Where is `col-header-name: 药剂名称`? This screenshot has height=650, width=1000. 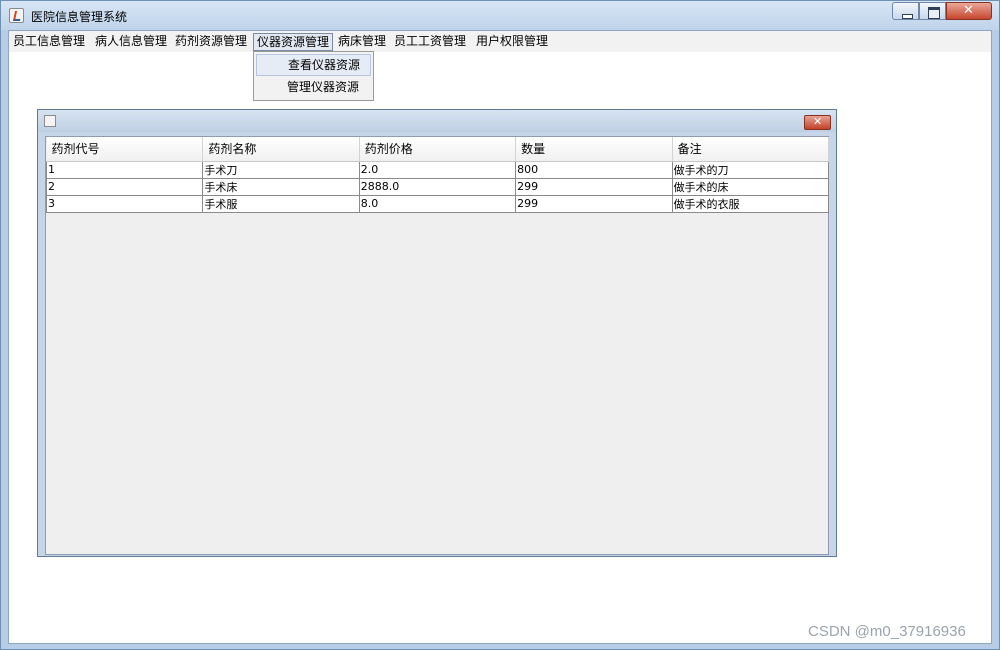 col-header-name: 药剂名称 is located at coordinates (281, 149).